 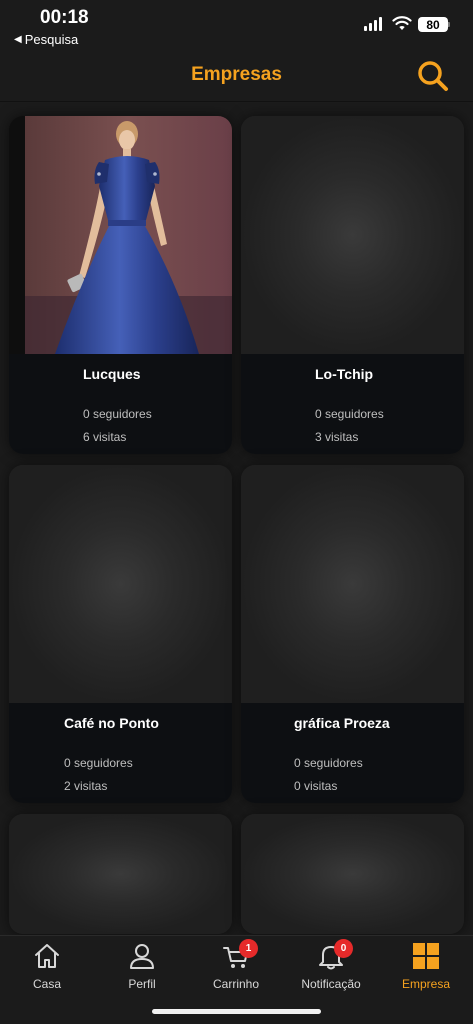 I want to click on notification-badge: 0, so click(x=343, y=948).